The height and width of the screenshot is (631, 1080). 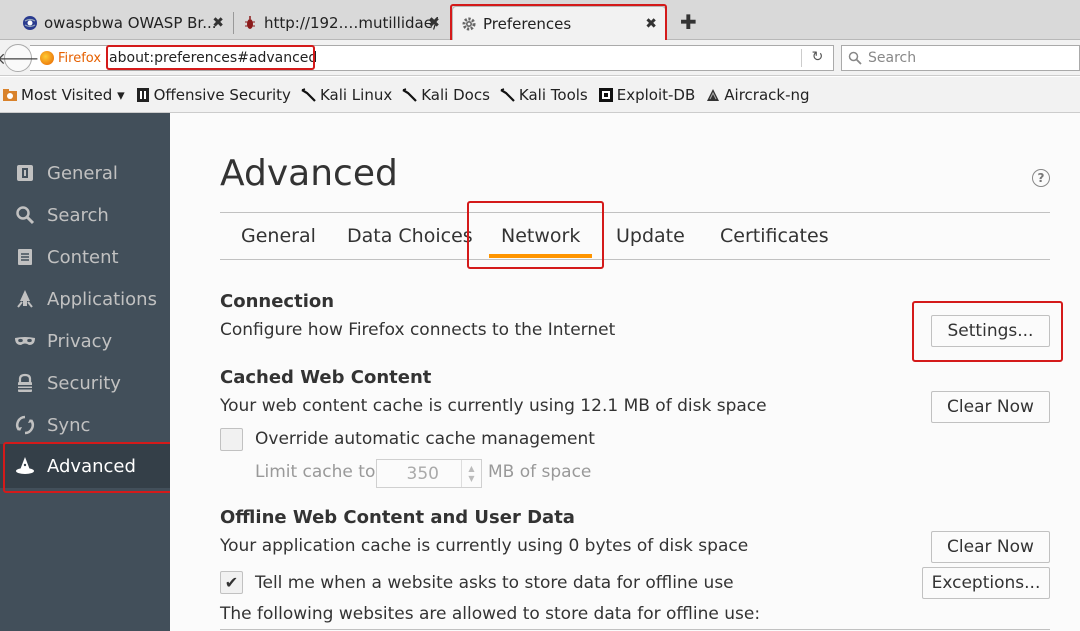 I want to click on tab-network: Network, so click(x=540, y=236).